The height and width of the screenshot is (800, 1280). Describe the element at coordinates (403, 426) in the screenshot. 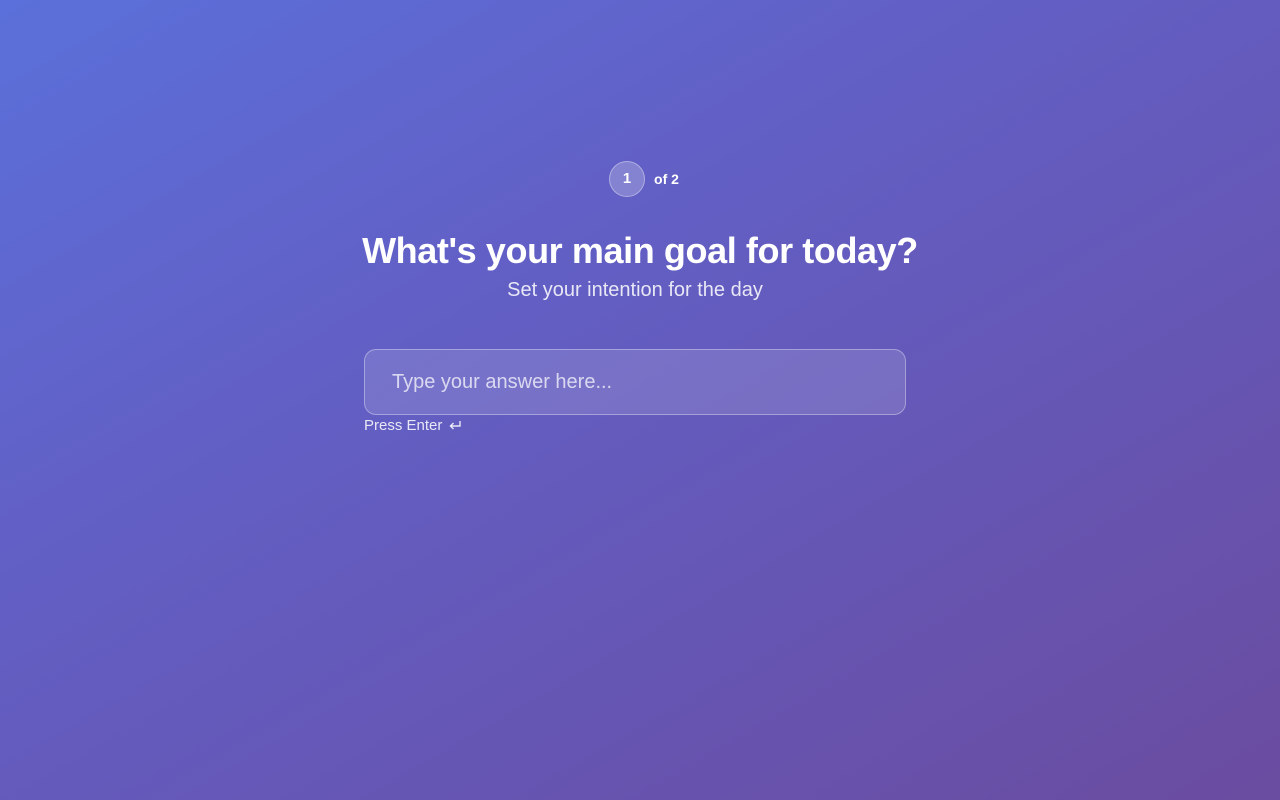

I see `press-enter-label: Press Enter` at that location.